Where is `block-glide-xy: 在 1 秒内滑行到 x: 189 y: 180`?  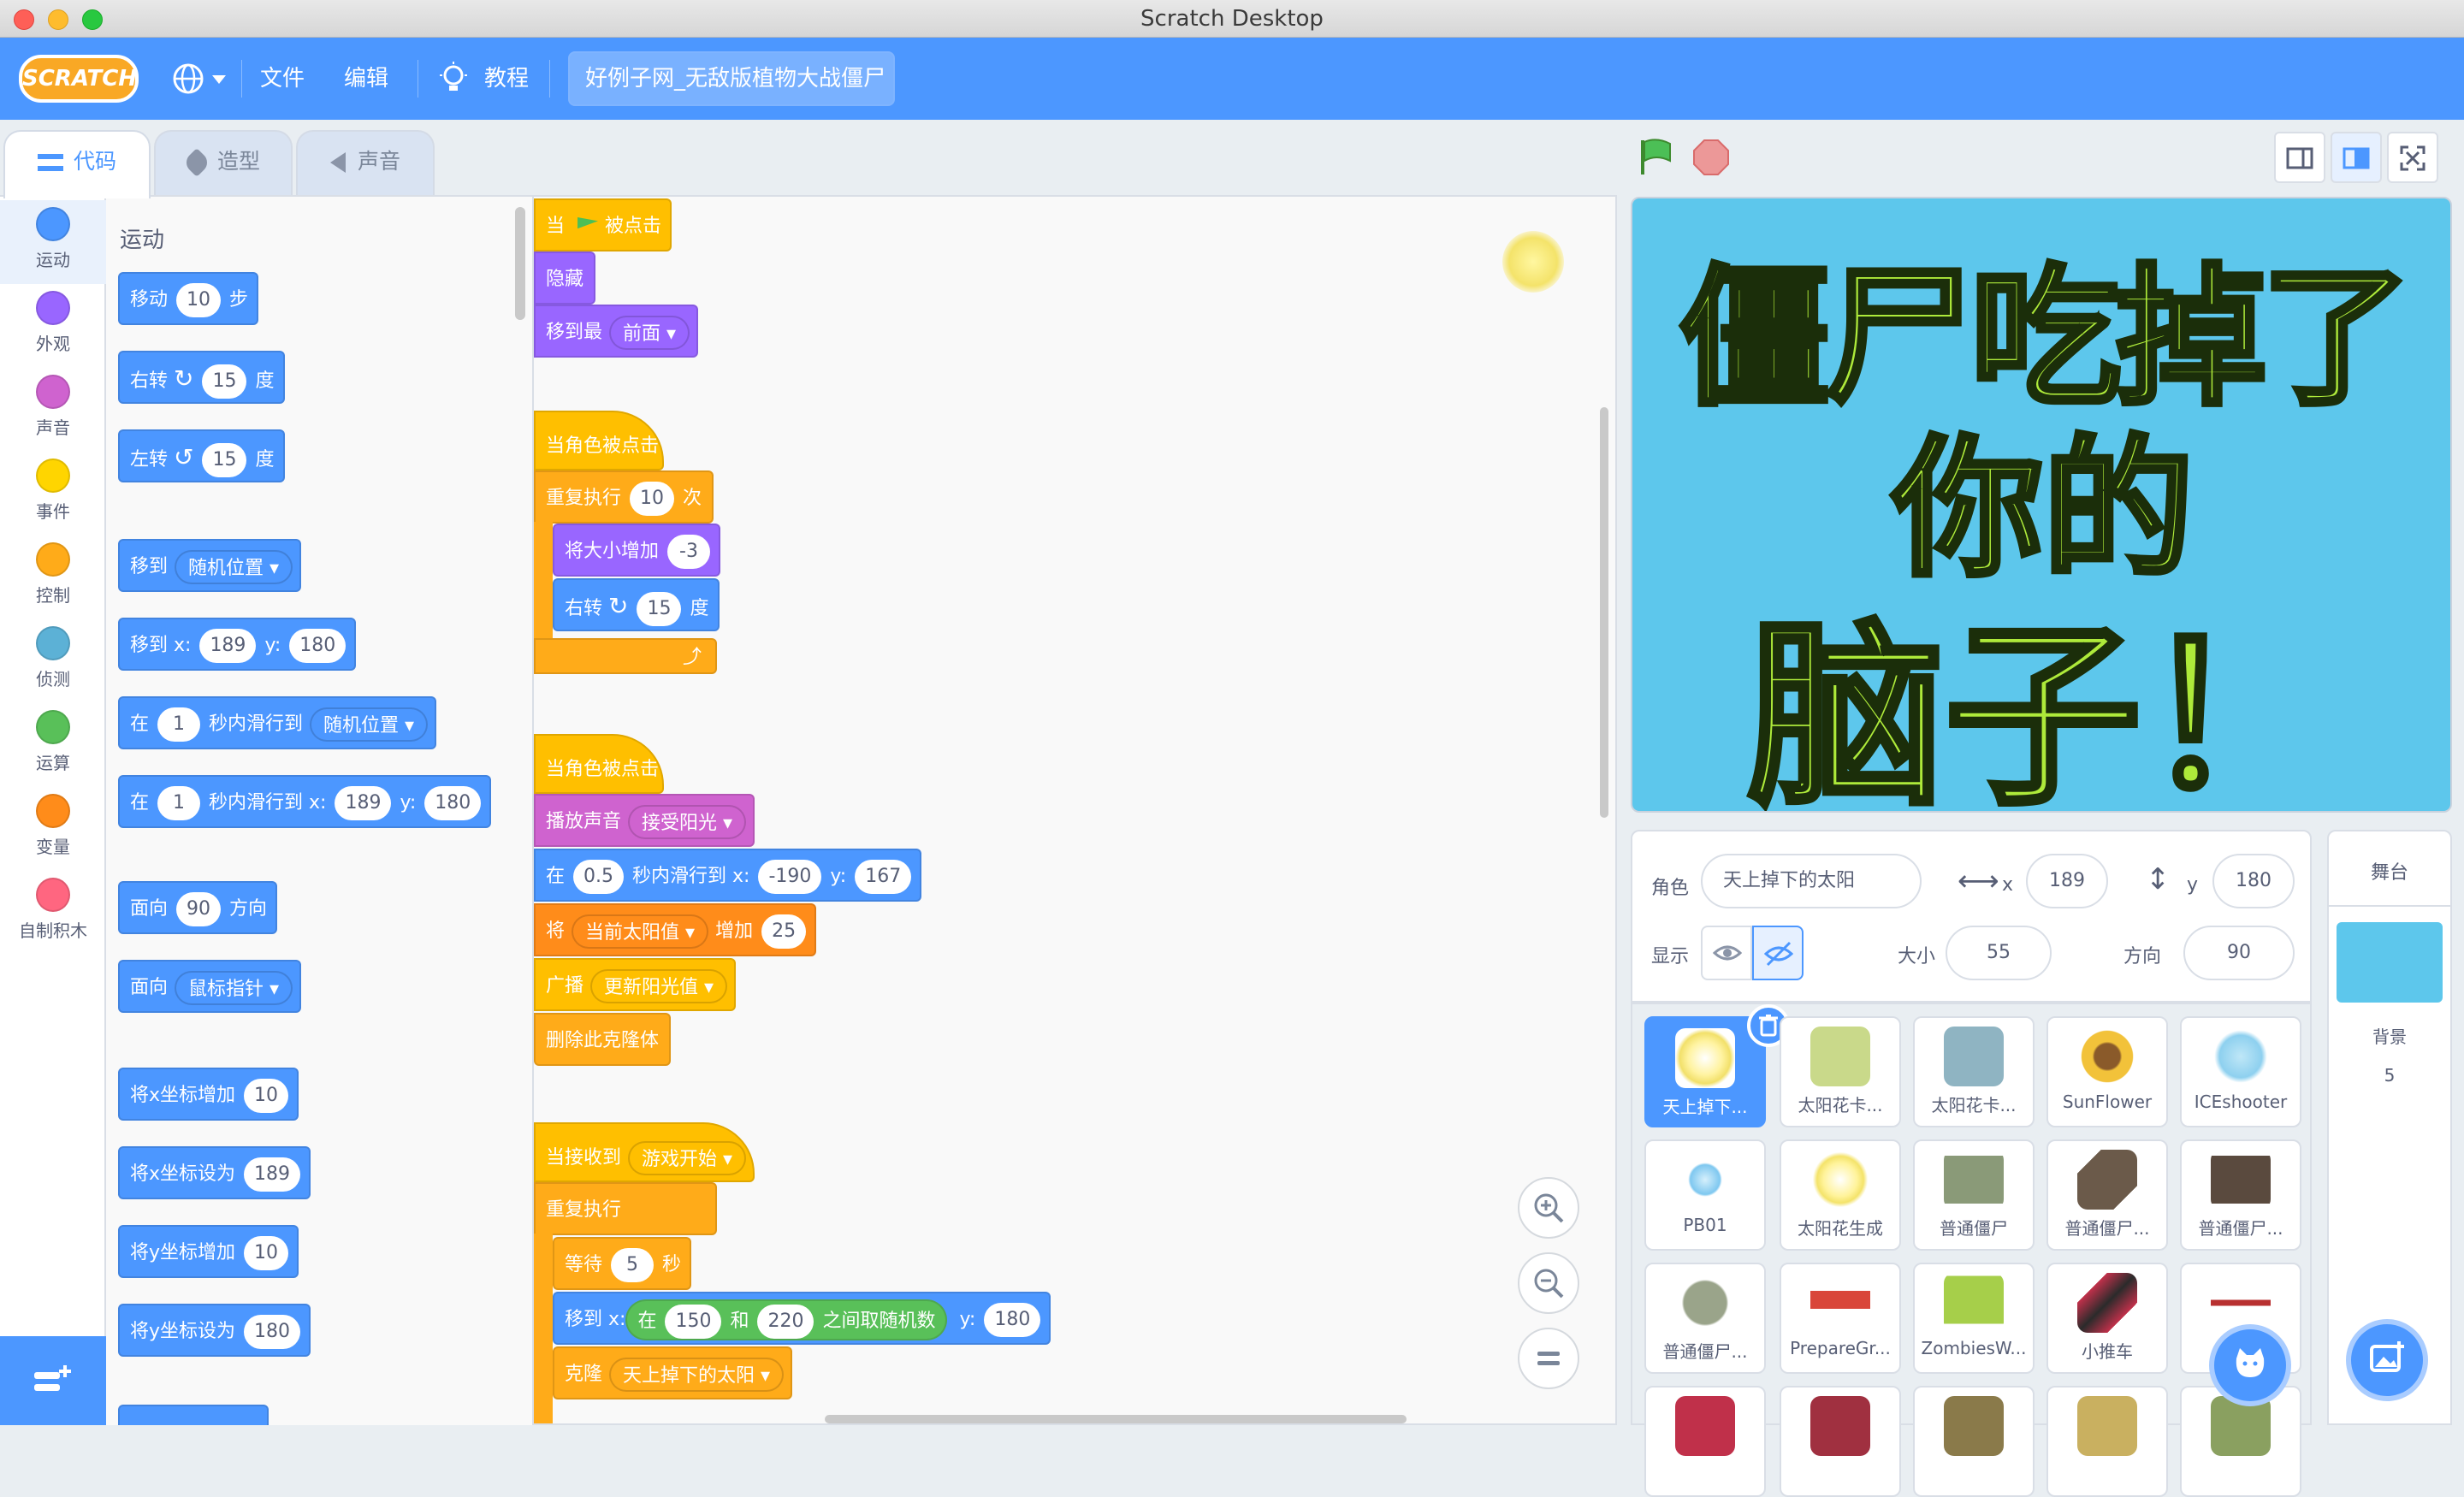
block-glide-xy: 在 1 秒内滑行到 x: 189 y: 180 is located at coordinates (305, 801).